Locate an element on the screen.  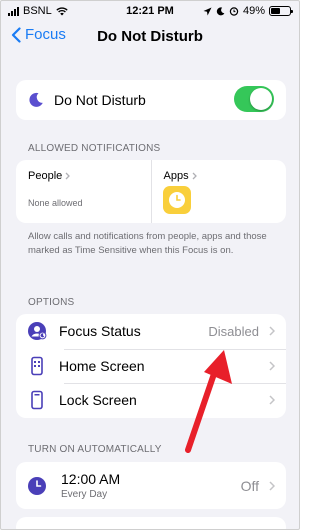
turn-on-automatically-header: TURN ON AUTOMATICALLY is located at coordinates (95, 449).